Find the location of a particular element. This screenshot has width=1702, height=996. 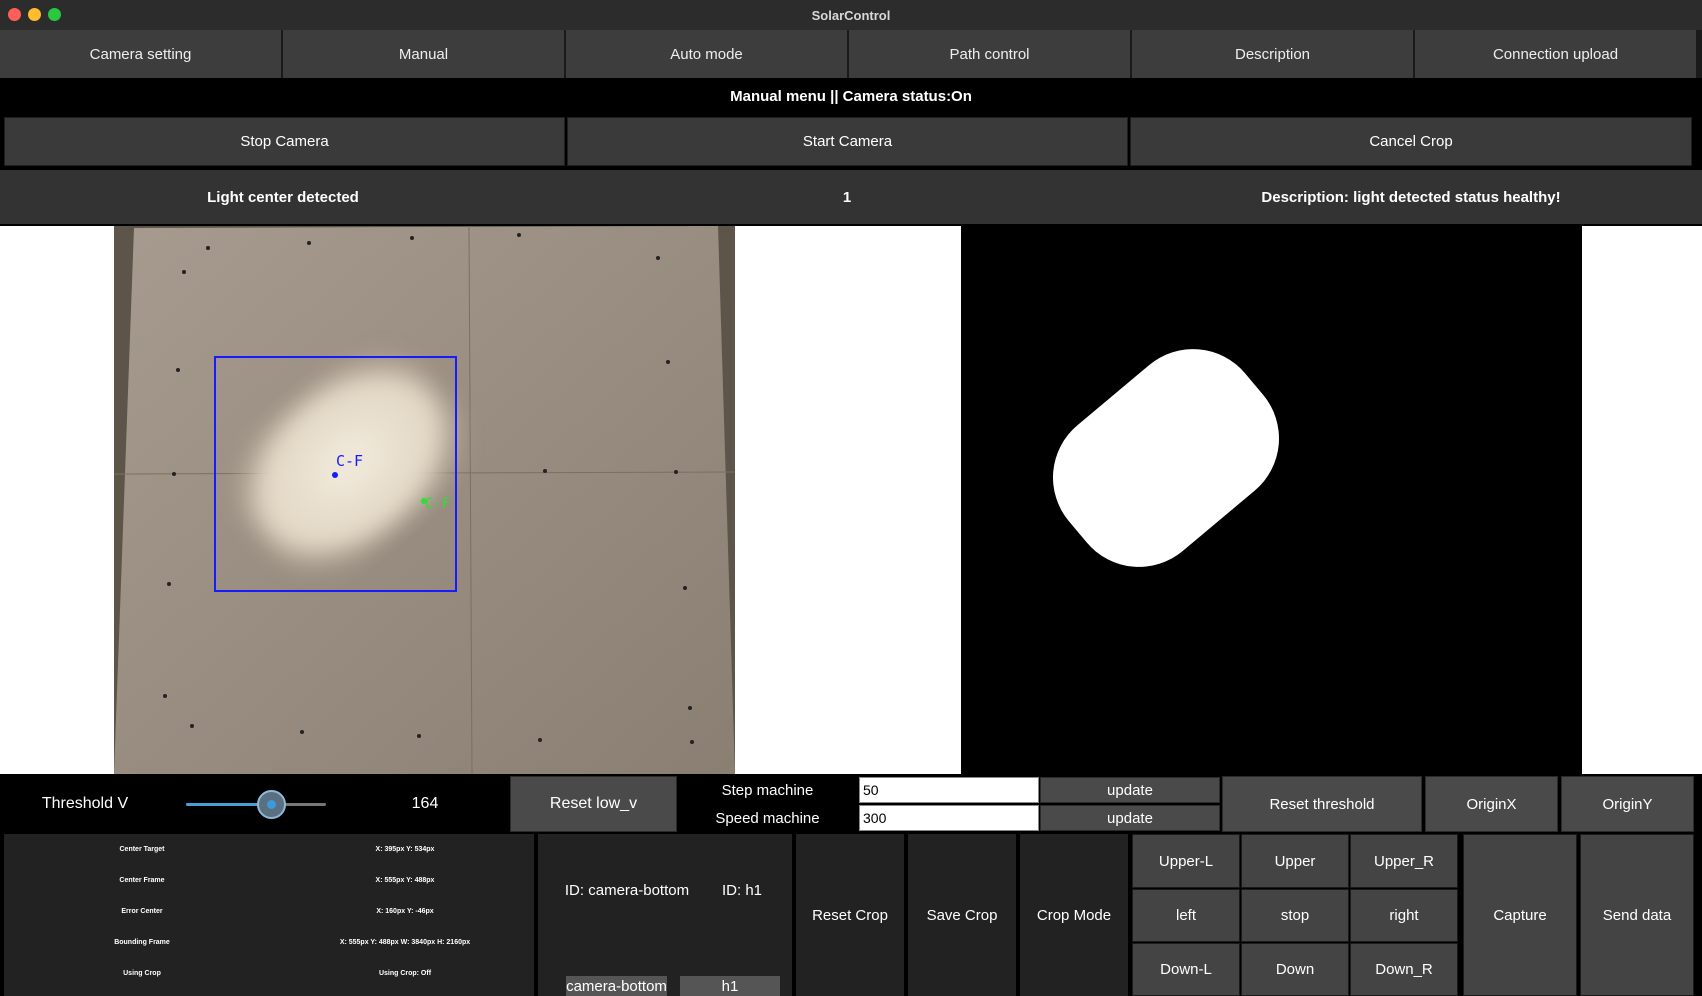

slider-handle-dot is located at coordinates (272, 804).